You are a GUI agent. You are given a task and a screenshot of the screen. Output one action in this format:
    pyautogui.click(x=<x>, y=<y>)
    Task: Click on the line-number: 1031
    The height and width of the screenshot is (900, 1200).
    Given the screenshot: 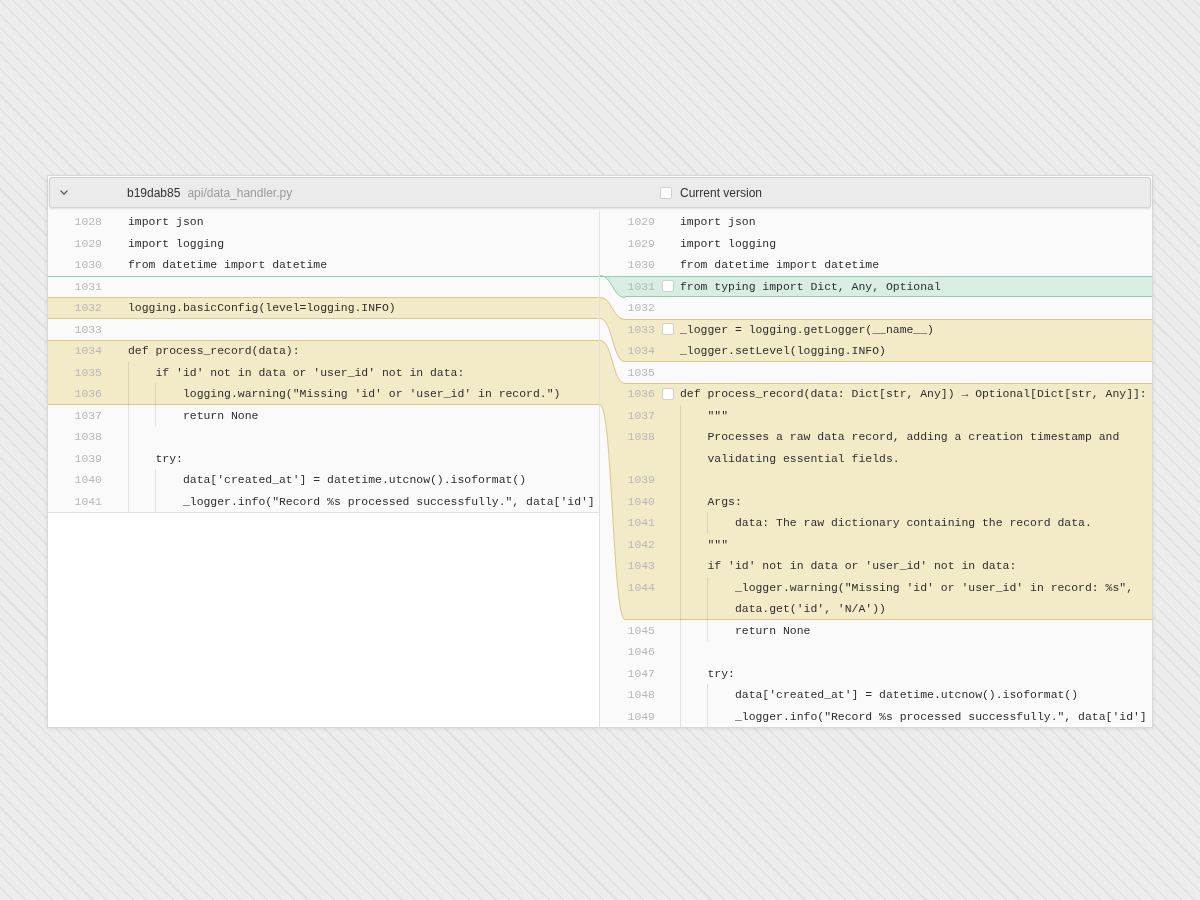 What is the action you would take?
    pyautogui.click(x=87, y=286)
    